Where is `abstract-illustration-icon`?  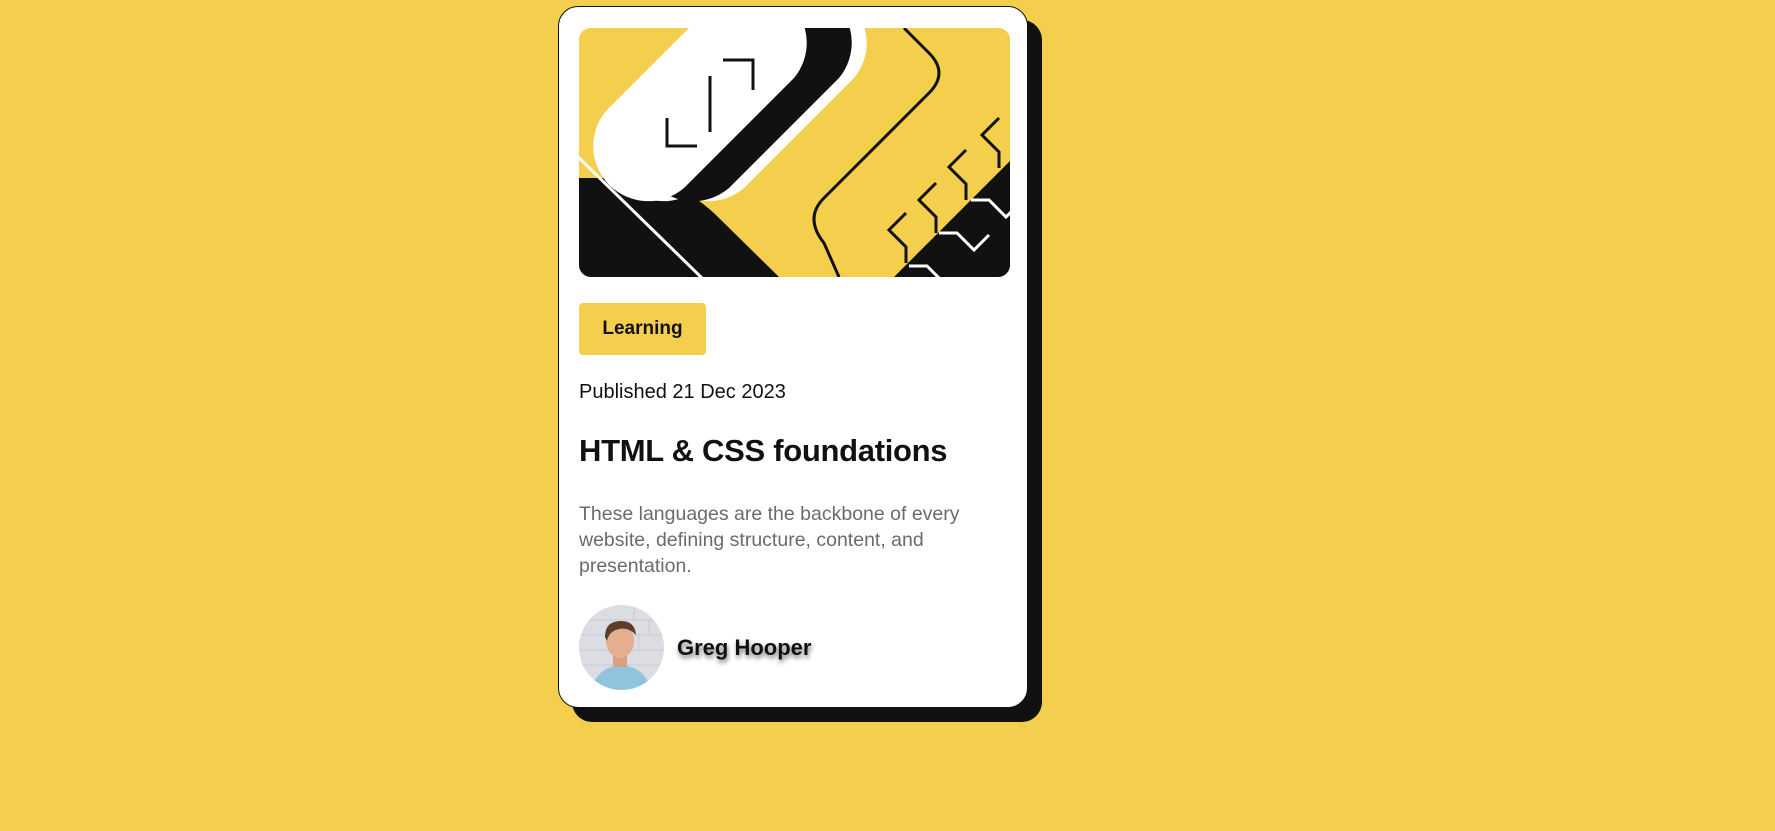 abstract-illustration-icon is located at coordinates (794, 152).